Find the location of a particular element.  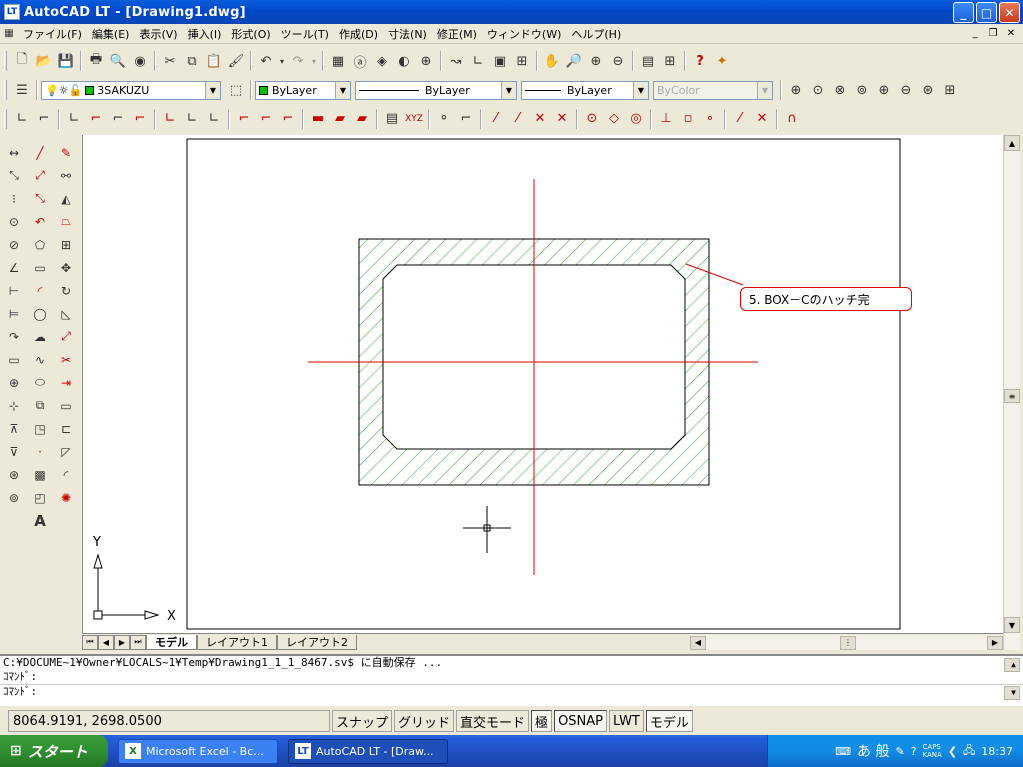

explode-icon: ✺ is located at coordinates (66, 497).